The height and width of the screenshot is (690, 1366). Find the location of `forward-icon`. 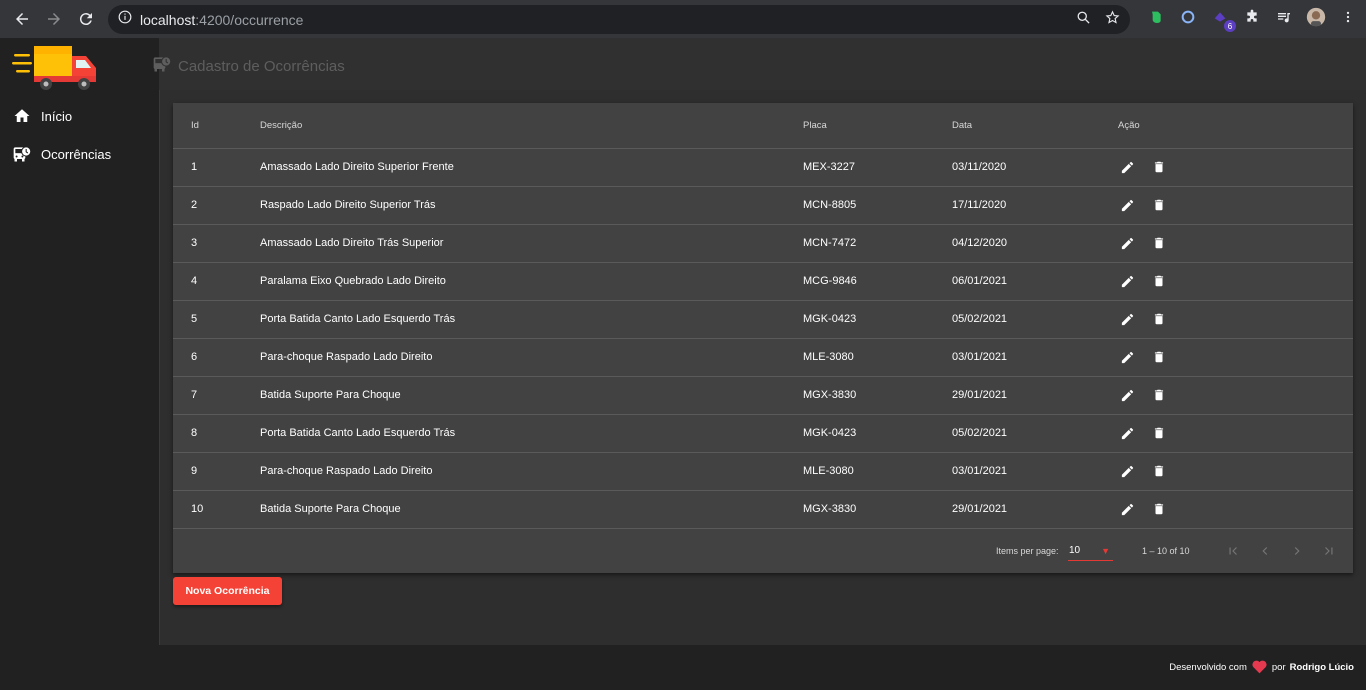

forward-icon is located at coordinates (54, 19).